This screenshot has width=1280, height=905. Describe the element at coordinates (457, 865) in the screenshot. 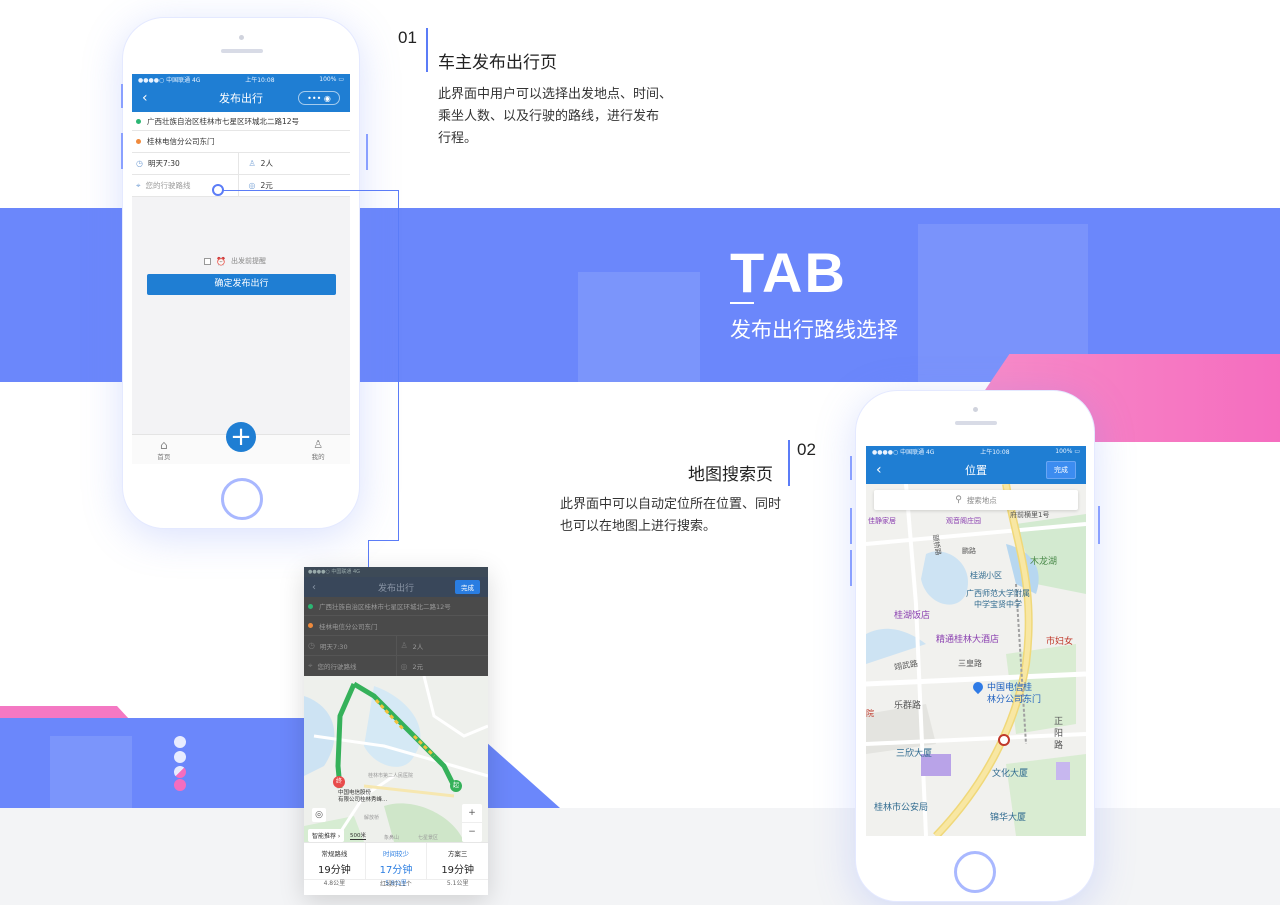

I see `route-option: 方案三 19分钟 5.1公里` at that location.